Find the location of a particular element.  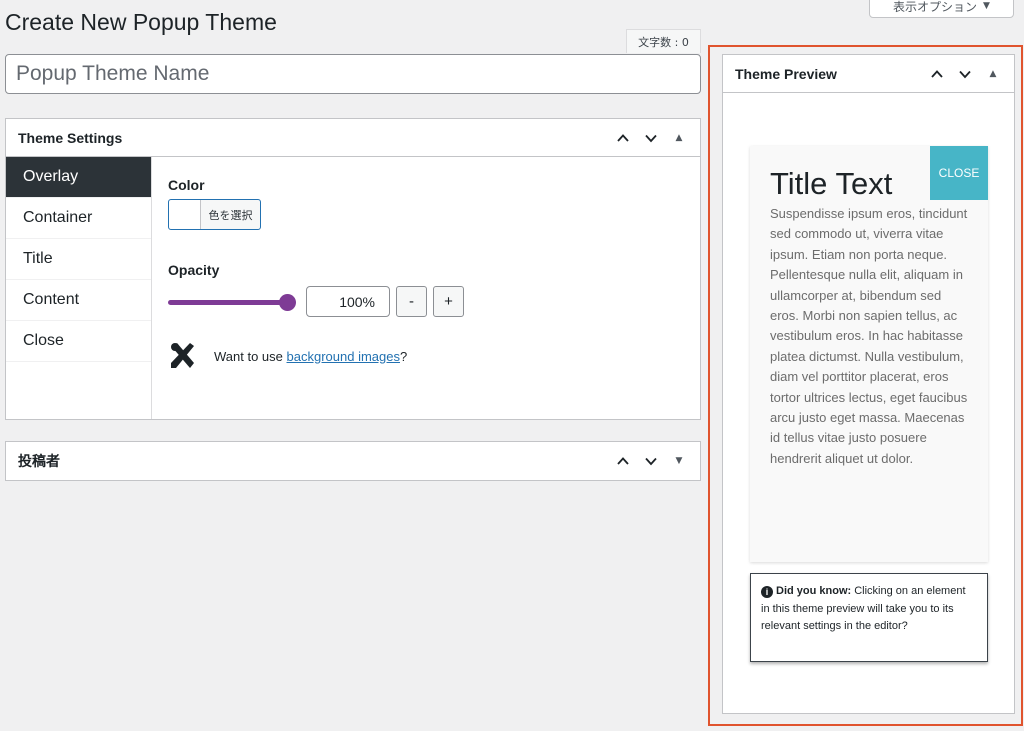

bg-note-suffix: ? is located at coordinates (403, 356).